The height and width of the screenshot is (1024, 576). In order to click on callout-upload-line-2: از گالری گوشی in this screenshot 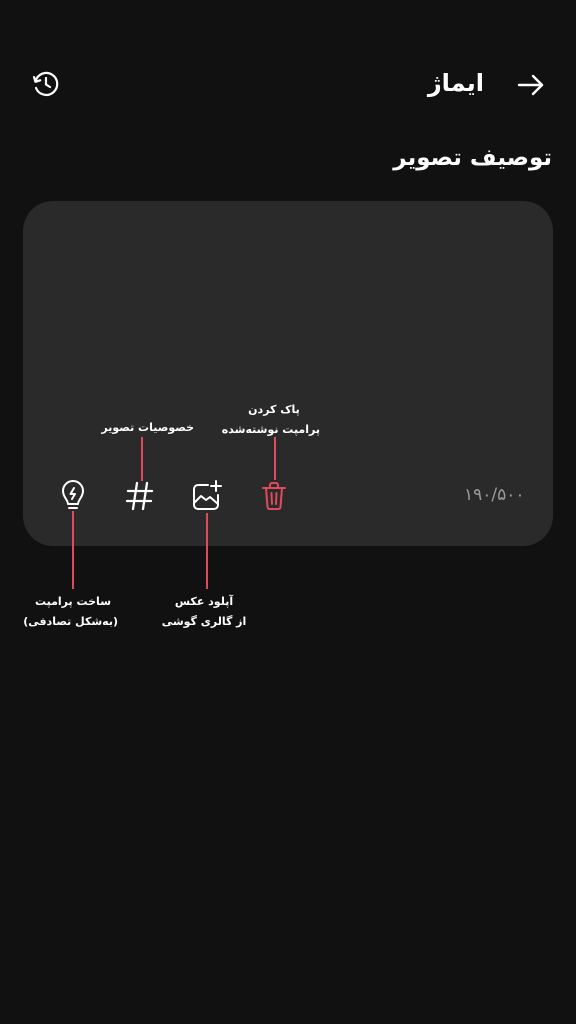, I will do `click(204, 621)`.